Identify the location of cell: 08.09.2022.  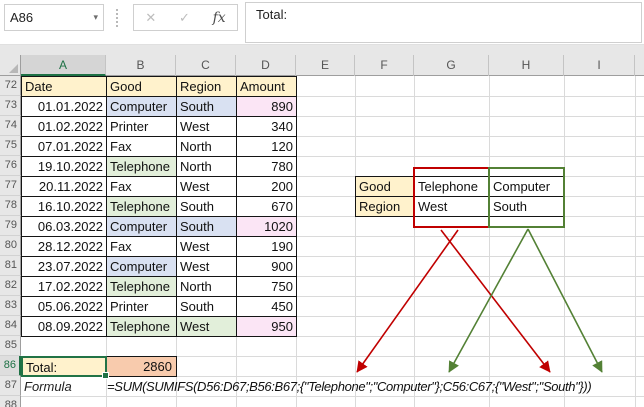
(64, 326).